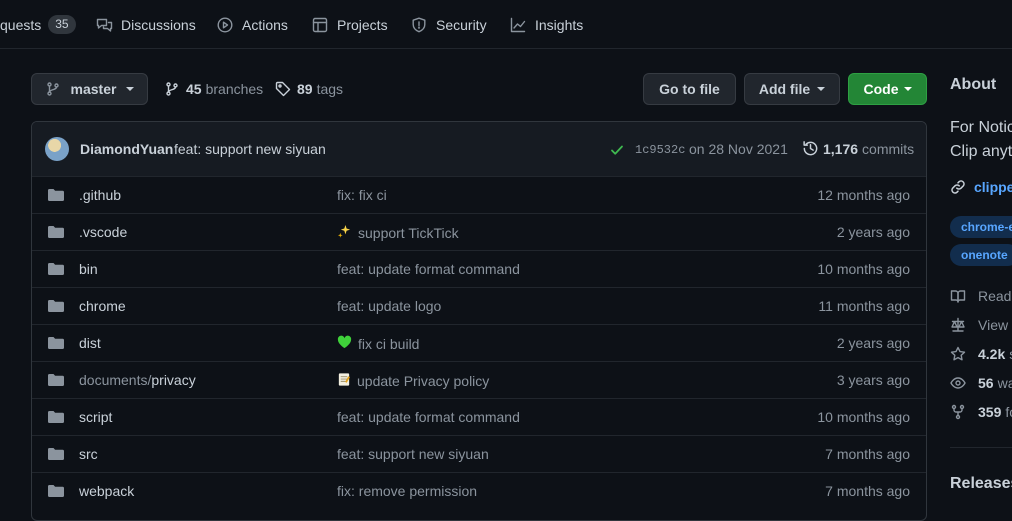 This screenshot has width=1012, height=521. Describe the element at coordinates (100, 195) in the screenshot. I see `file-name: .github` at that location.